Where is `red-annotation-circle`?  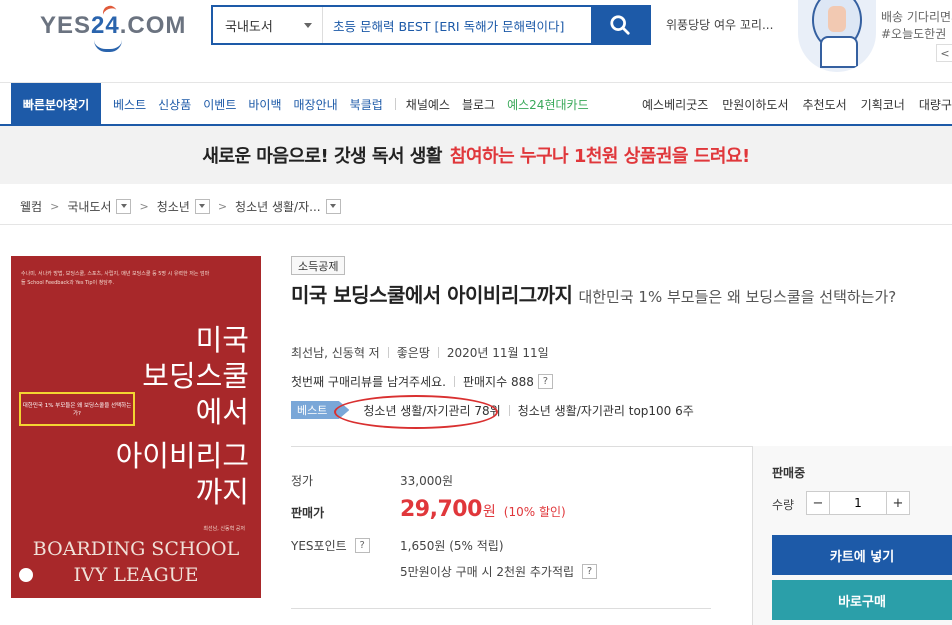
red-annotation-circle is located at coordinates (416, 412).